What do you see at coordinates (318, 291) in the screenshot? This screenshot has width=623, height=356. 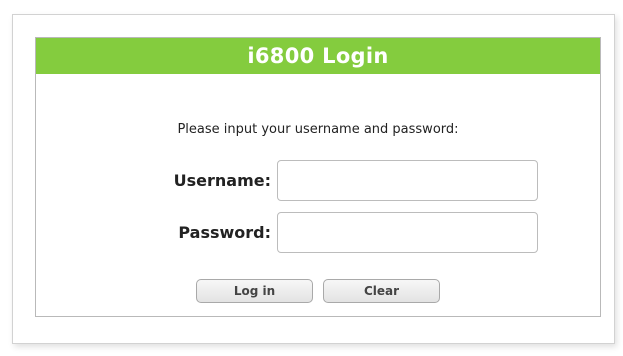 I see `button-row: Log in Clear` at bounding box center [318, 291].